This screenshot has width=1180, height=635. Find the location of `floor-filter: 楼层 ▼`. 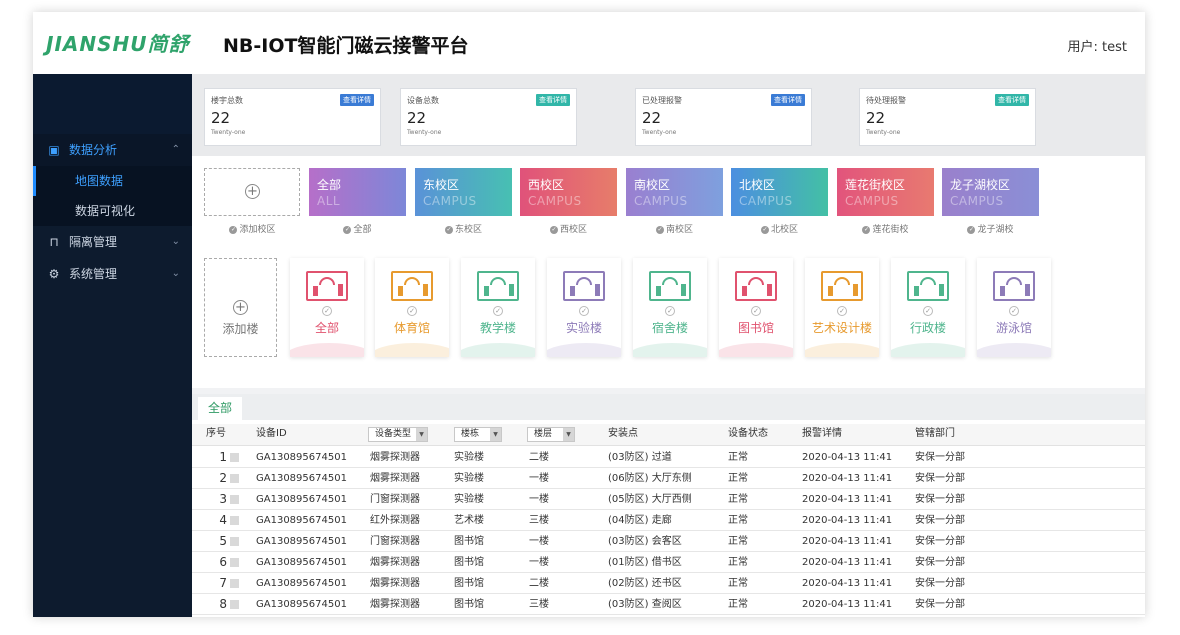

floor-filter: 楼层 ▼ is located at coordinates (551, 434).